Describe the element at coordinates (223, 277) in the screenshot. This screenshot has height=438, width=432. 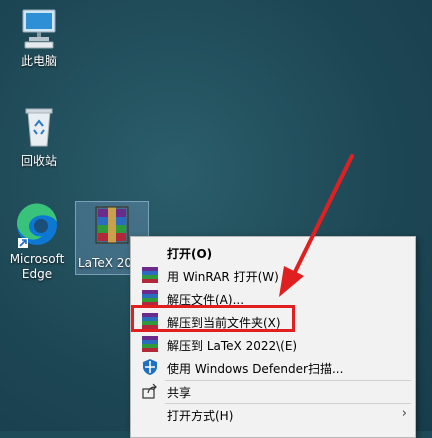
I see `menu-item-label: 用 WinRAR 打开(W)` at that location.